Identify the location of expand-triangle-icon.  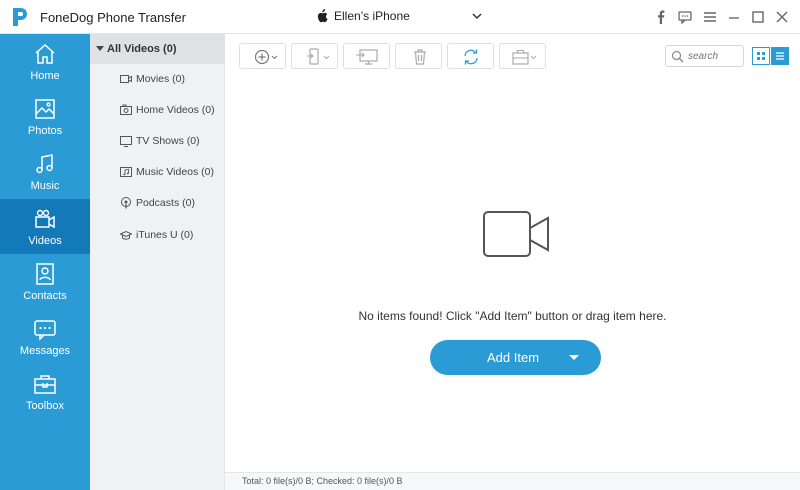
(100, 48).